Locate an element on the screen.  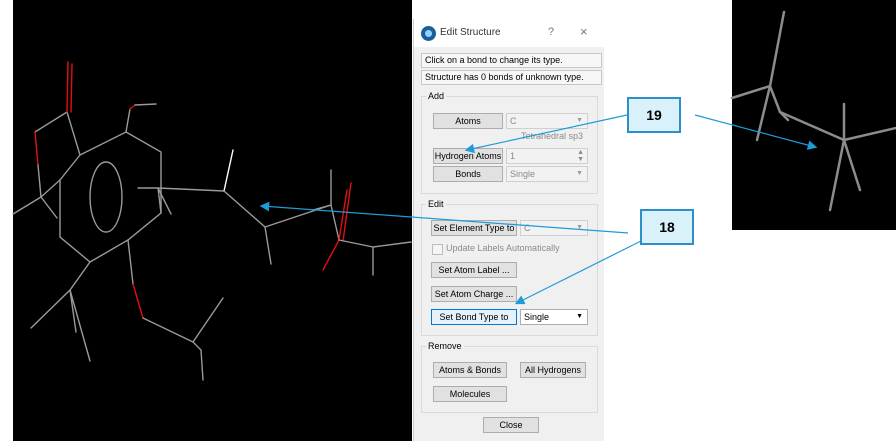
remove-group is located at coordinates (509, 379).